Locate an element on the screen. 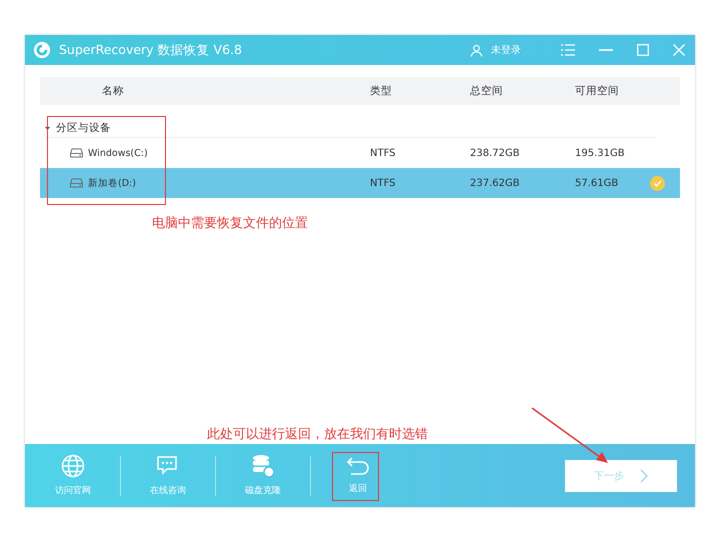 This screenshot has height=540, width=720. highlight-box is located at coordinates (355, 476).